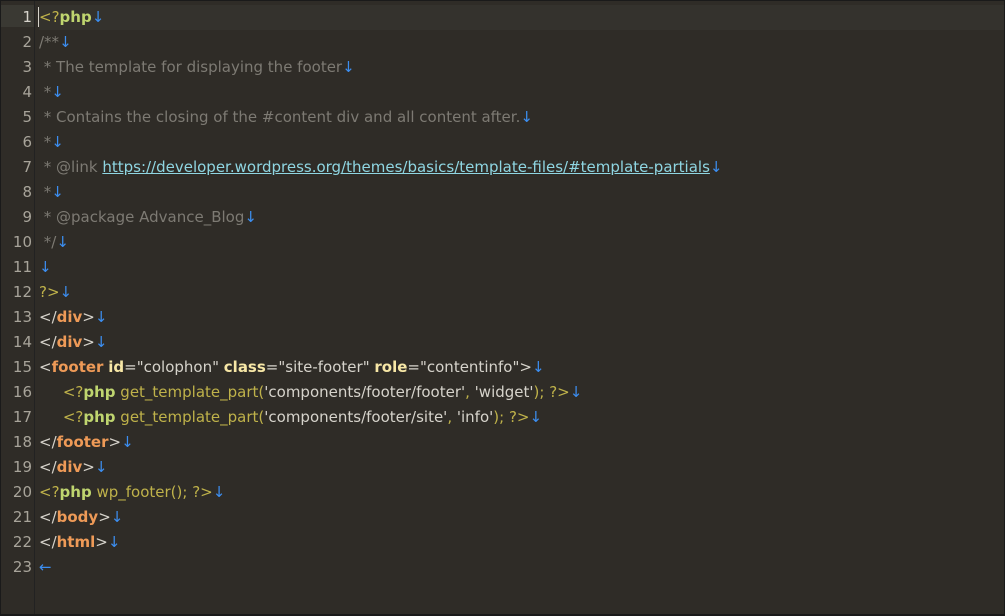 The image size is (1005, 616). I want to click on code-token: * @link, so click(71, 167).